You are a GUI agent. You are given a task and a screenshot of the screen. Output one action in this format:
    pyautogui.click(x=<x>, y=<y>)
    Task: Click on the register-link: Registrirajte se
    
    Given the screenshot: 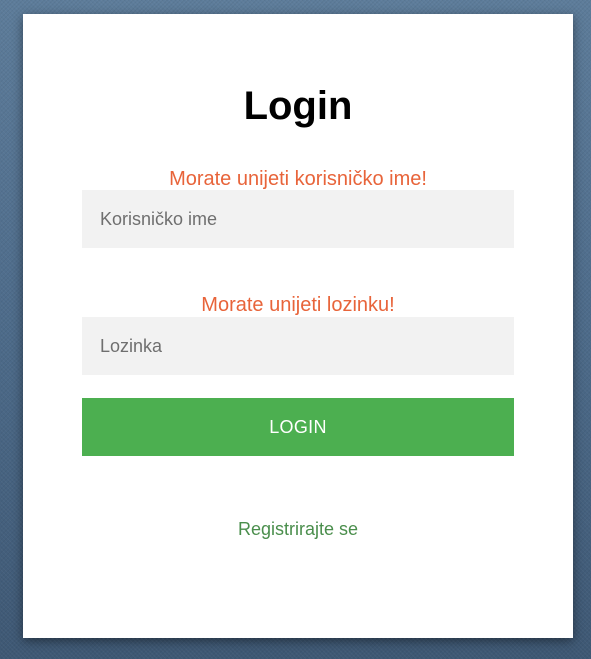 What is the action you would take?
    pyautogui.click(x=298, y=529)
    